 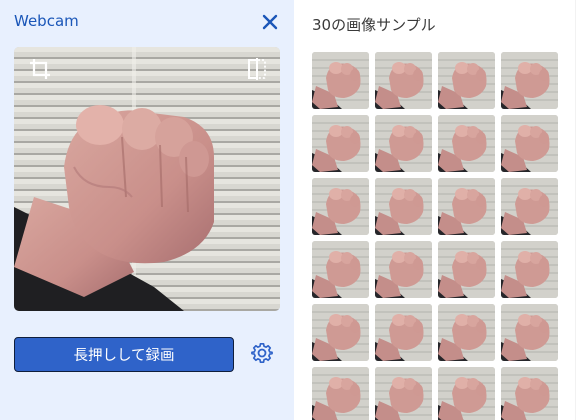 What do you see at coordinates (40, 69) in the screenshot?
I see `crop-icon` at bounding box center [40, 69].